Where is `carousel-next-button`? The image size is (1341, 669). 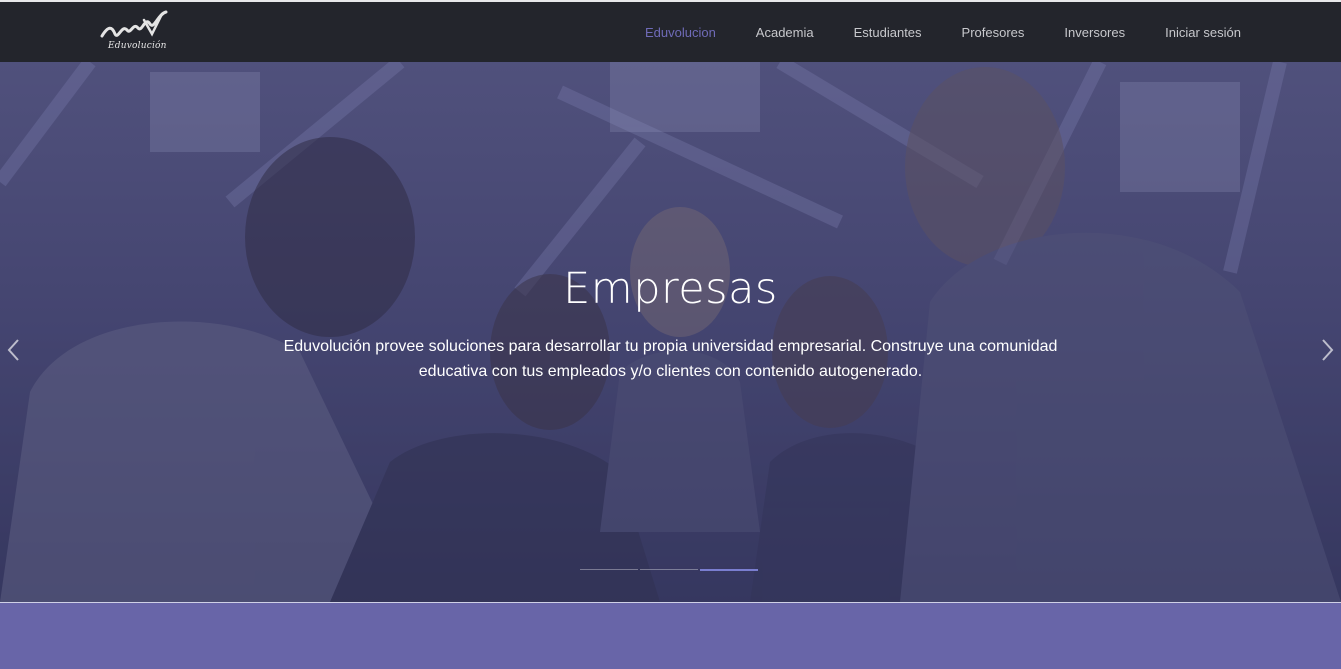
carousel-next-button is located at coordinates (1328, 351).